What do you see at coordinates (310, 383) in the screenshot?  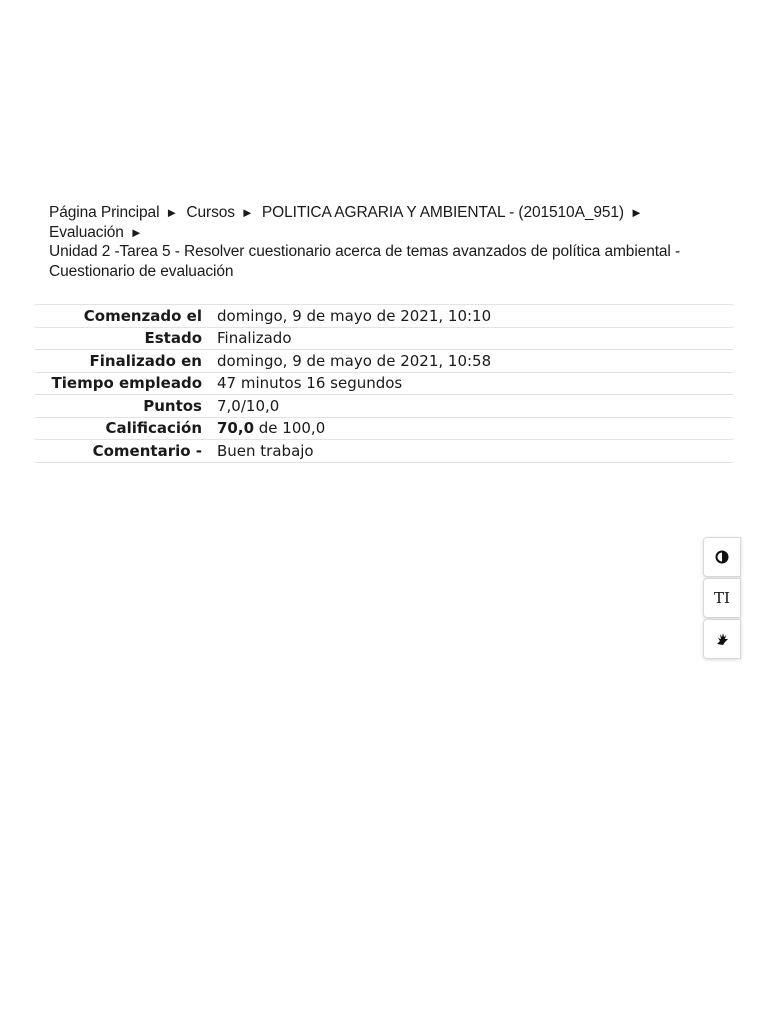 I see `row-value-time-taken: 47 minutos 16 segundos` at bounding box center [310, 383].